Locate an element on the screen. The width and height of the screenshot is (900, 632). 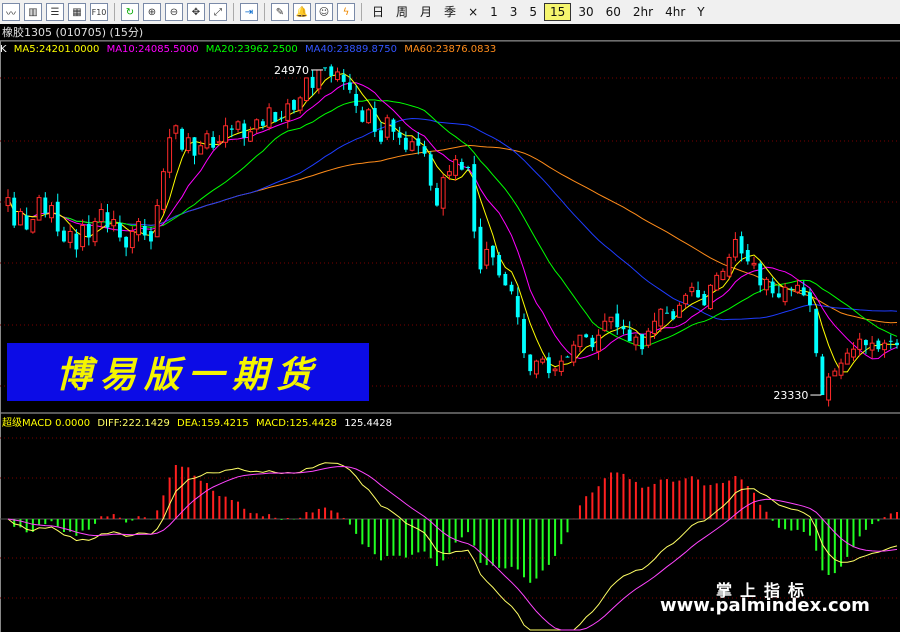
diff-label: DIFF:222.1429 is located at coordinates (133, 423).